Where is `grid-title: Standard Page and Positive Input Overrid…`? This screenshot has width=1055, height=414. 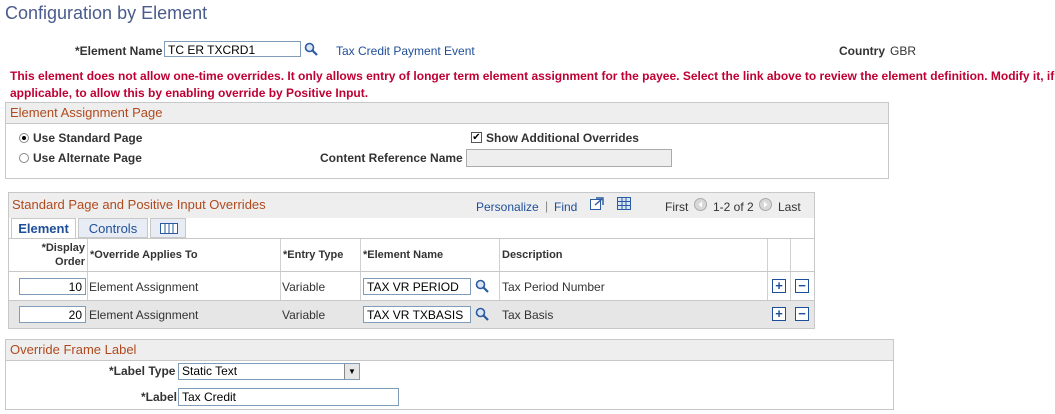 grid-title: Standard Page and Positive Input Overrid… is located at coordinates (139, 204).